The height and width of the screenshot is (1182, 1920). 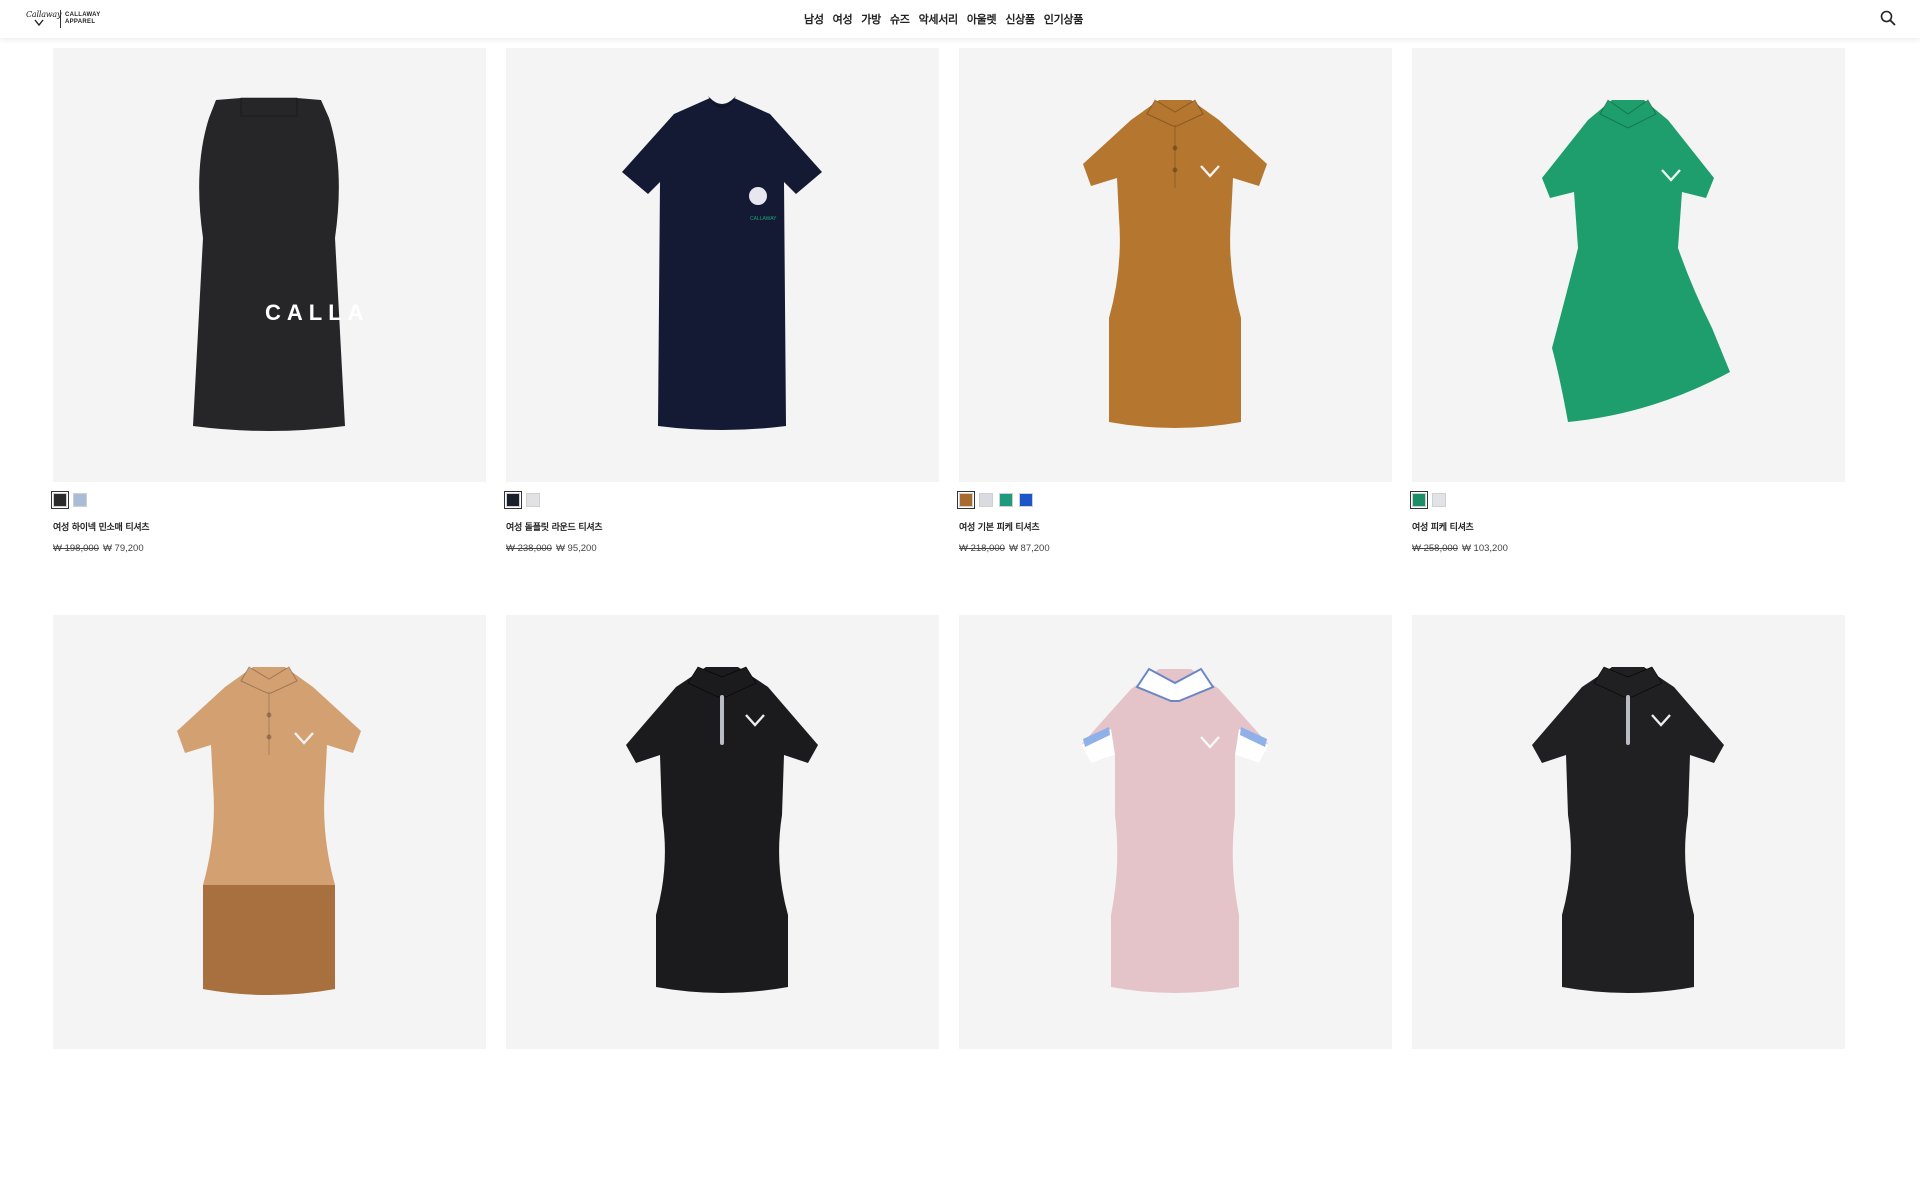 I want to click on nav-bags: 가방, so click(x=871, y=19).